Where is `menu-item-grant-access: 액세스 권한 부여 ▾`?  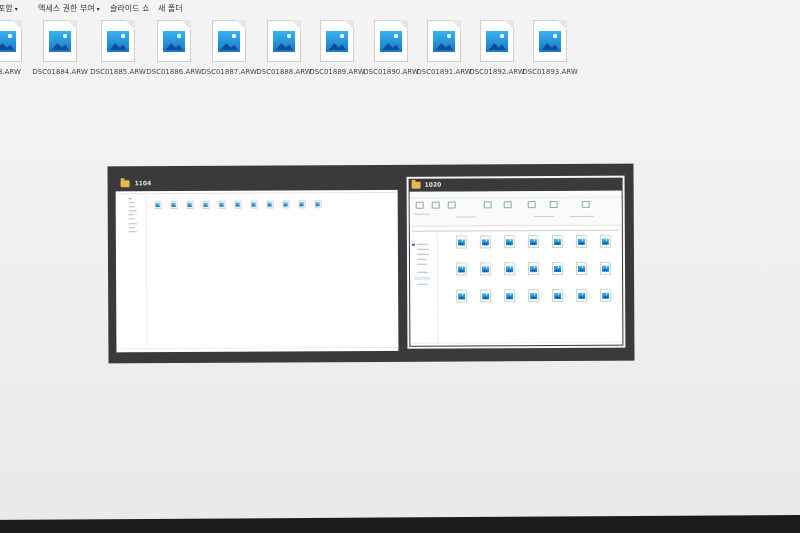 menu-item-grant-access: 액세스 권한 부여 ▾ is located at coordinates (69, 8).